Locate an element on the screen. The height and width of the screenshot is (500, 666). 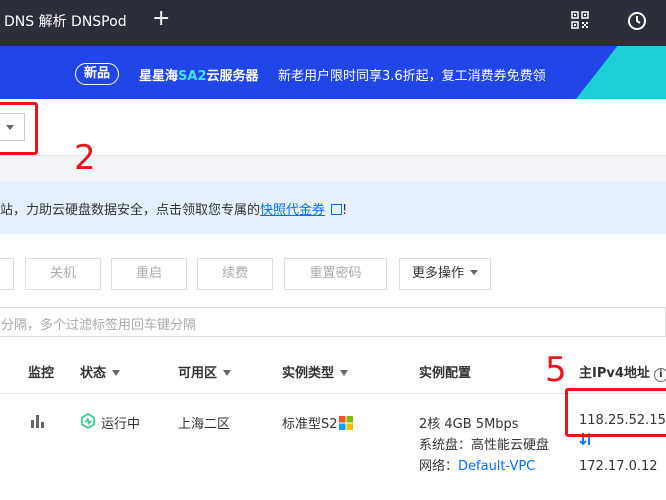
new-product-badge: 新品 is located at coordinates (97, 74).